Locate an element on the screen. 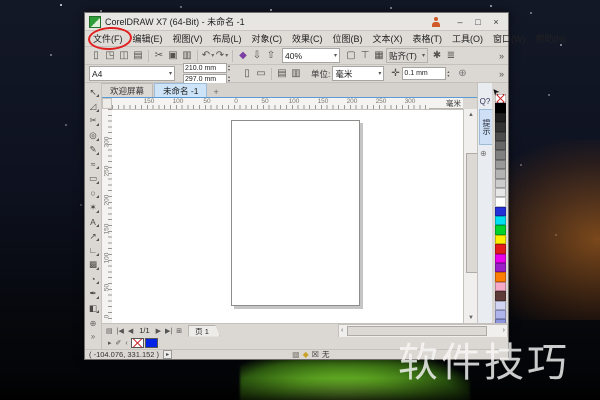  add-page-button: ⊞ is located at coordinates (179, 331).